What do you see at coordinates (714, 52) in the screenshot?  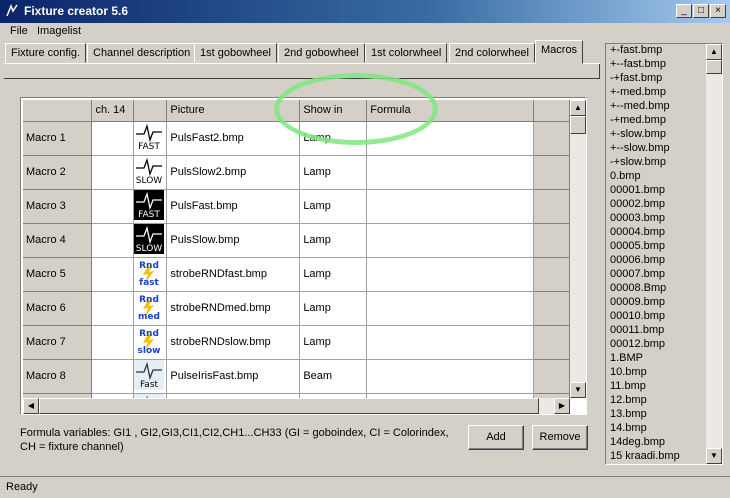 I see `list-scroll-up-icon: ▲` at bounding box center [714, 52].